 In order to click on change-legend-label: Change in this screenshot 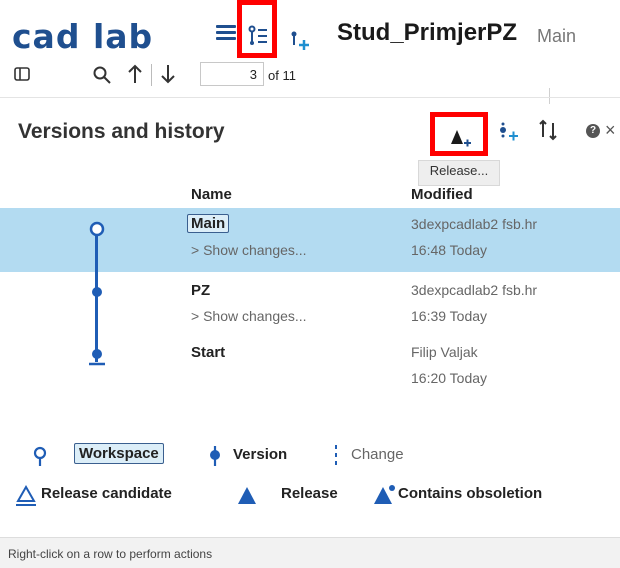, I will do `click(377, 454)`.